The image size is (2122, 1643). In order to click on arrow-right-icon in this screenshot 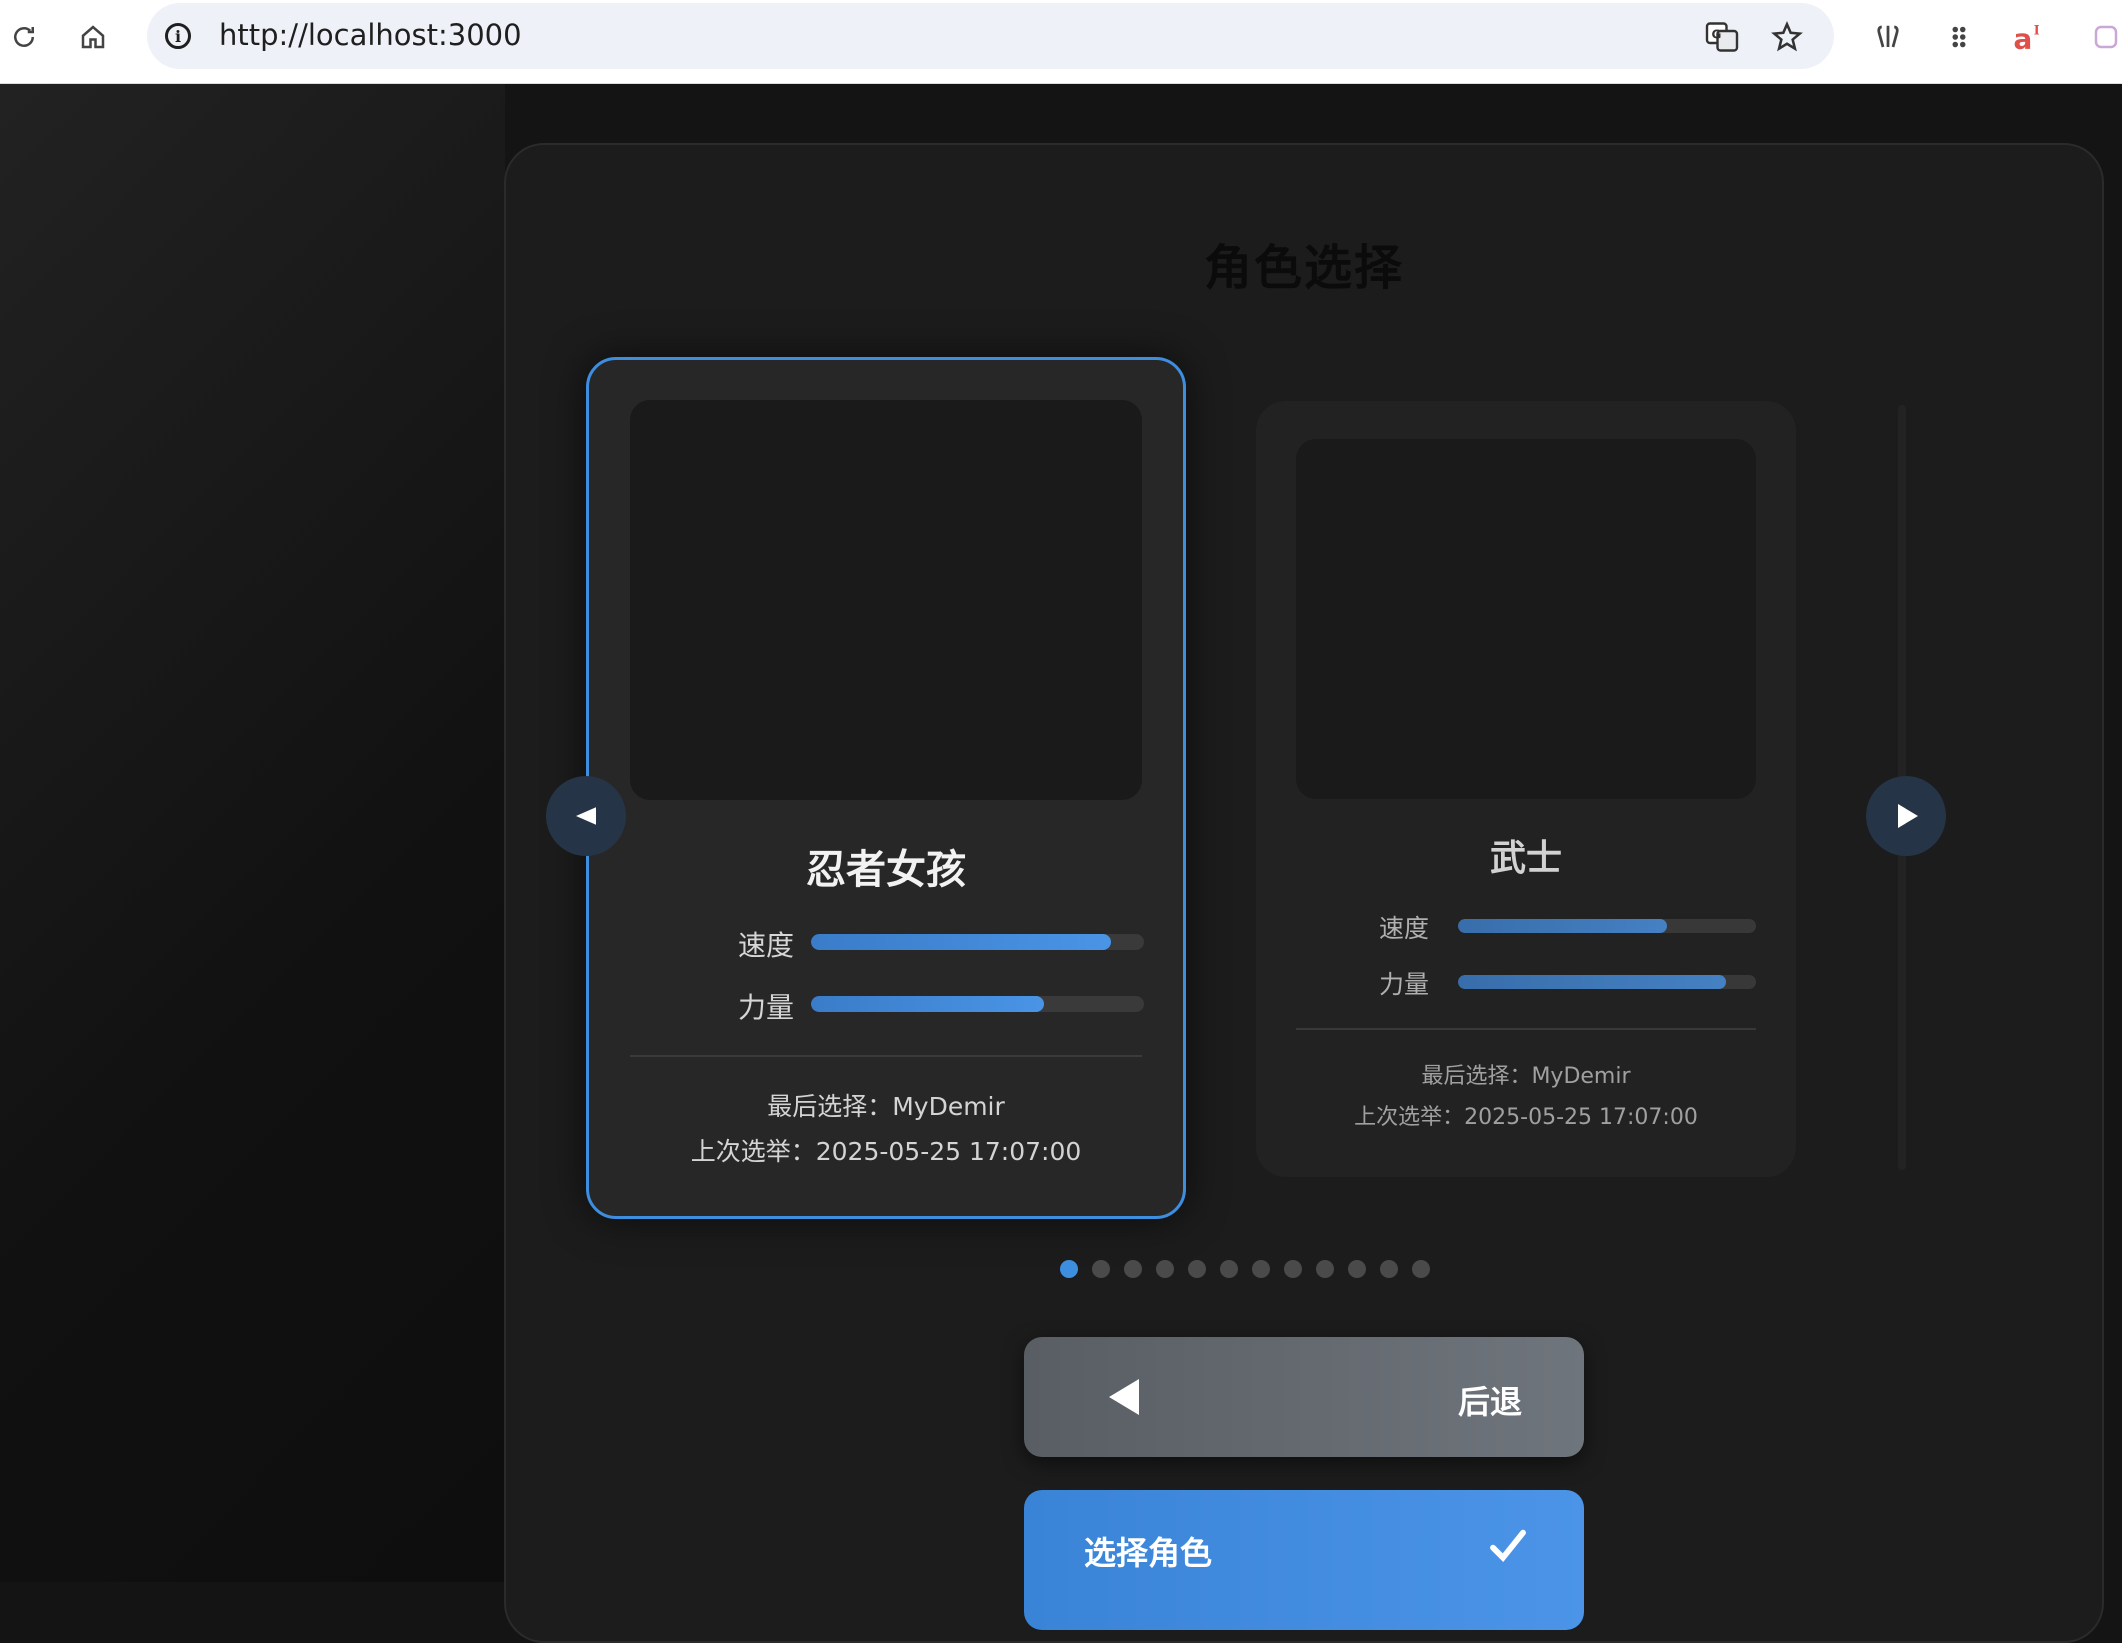, I will do `click(1908, 816)`.